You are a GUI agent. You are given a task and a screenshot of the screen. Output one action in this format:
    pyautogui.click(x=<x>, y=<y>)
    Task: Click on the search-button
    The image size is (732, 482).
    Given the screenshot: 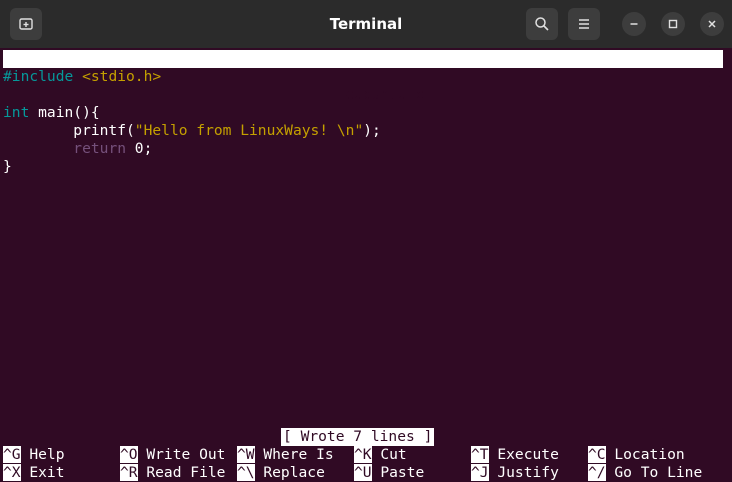 What is the action you would take?
    pyautogui.click(x=542, y=24)
    